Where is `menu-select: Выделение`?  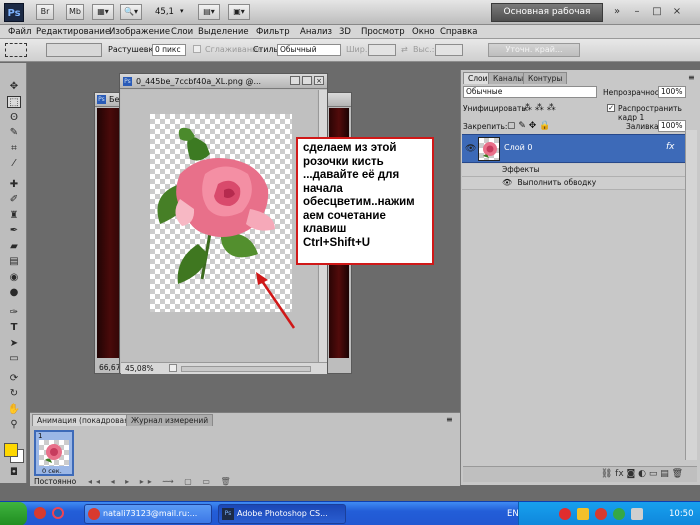
menu-select: Выделение is located at coordinates (223, 32).